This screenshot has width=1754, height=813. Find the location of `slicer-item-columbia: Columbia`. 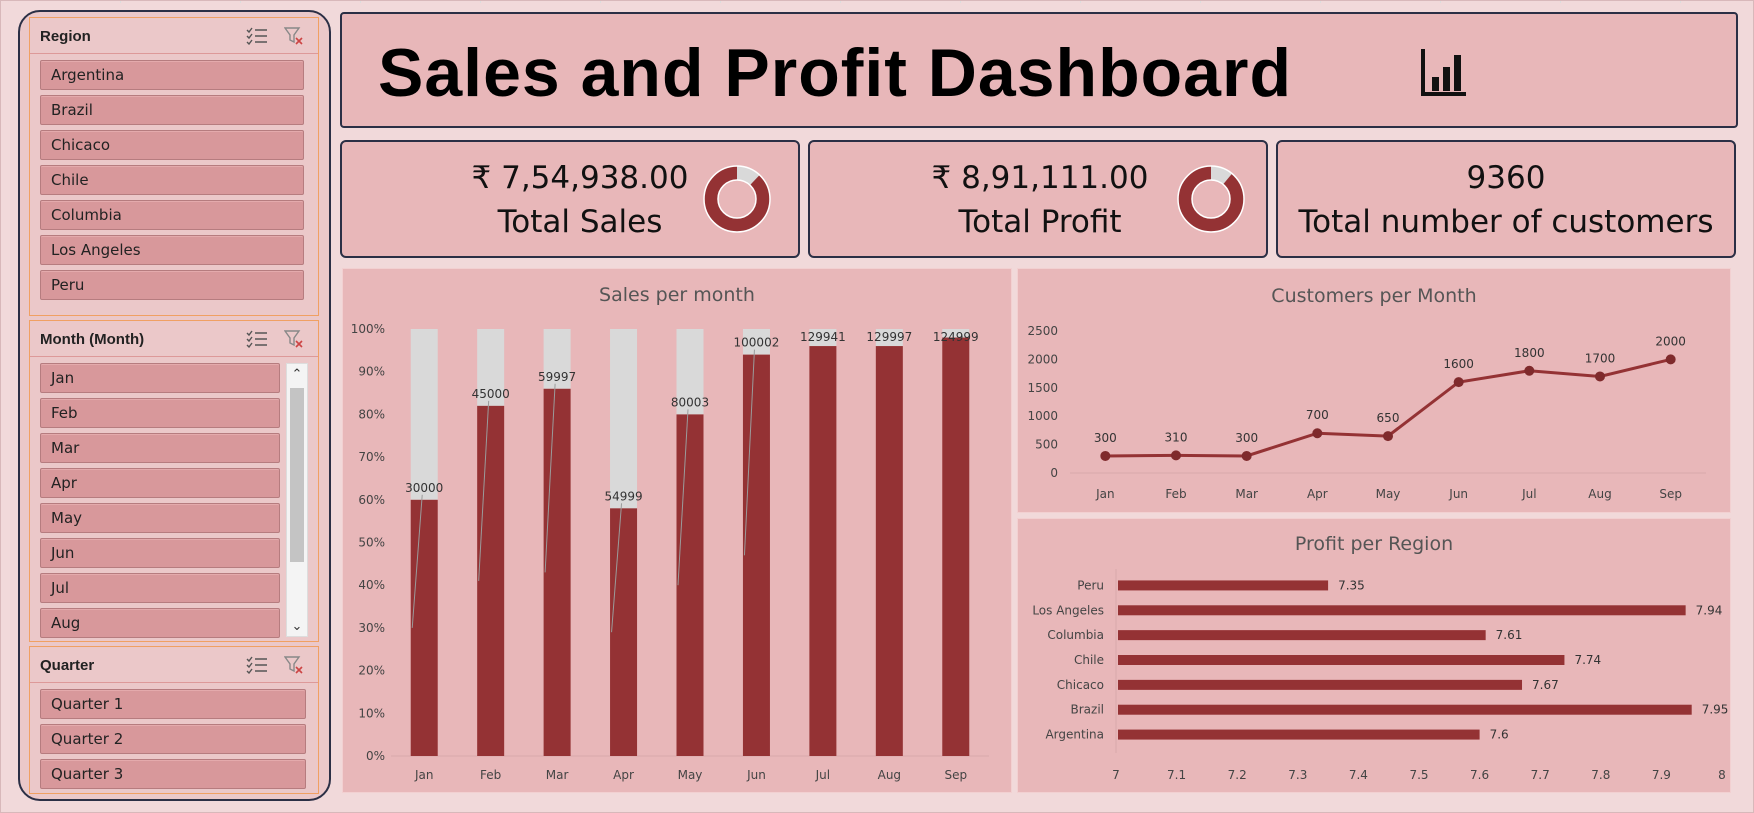

slicer-item-columbia: Columbia is located at coordinates (172, 215).